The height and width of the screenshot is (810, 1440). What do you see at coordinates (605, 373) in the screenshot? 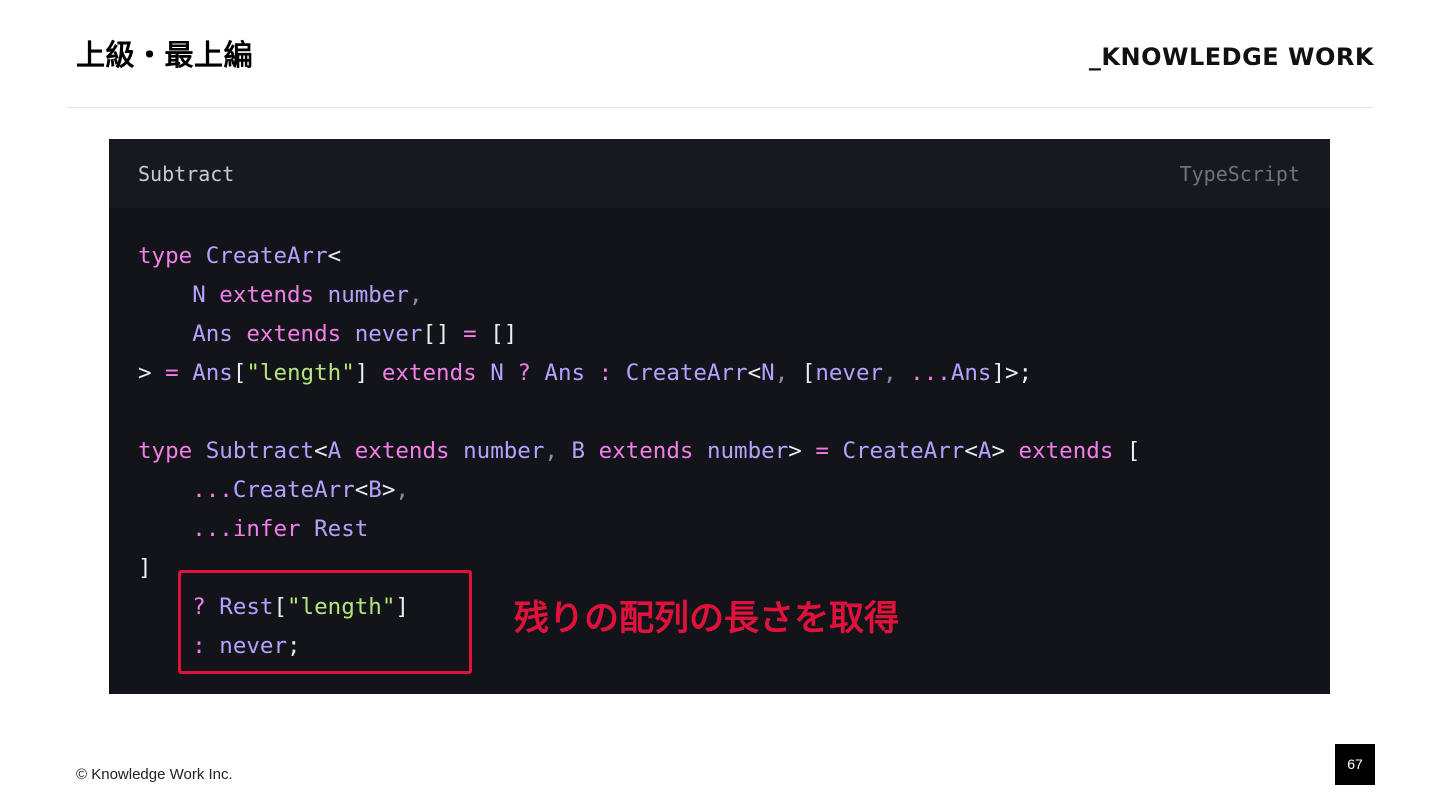
I see `code-token: :` at bounding box center [605, 373].